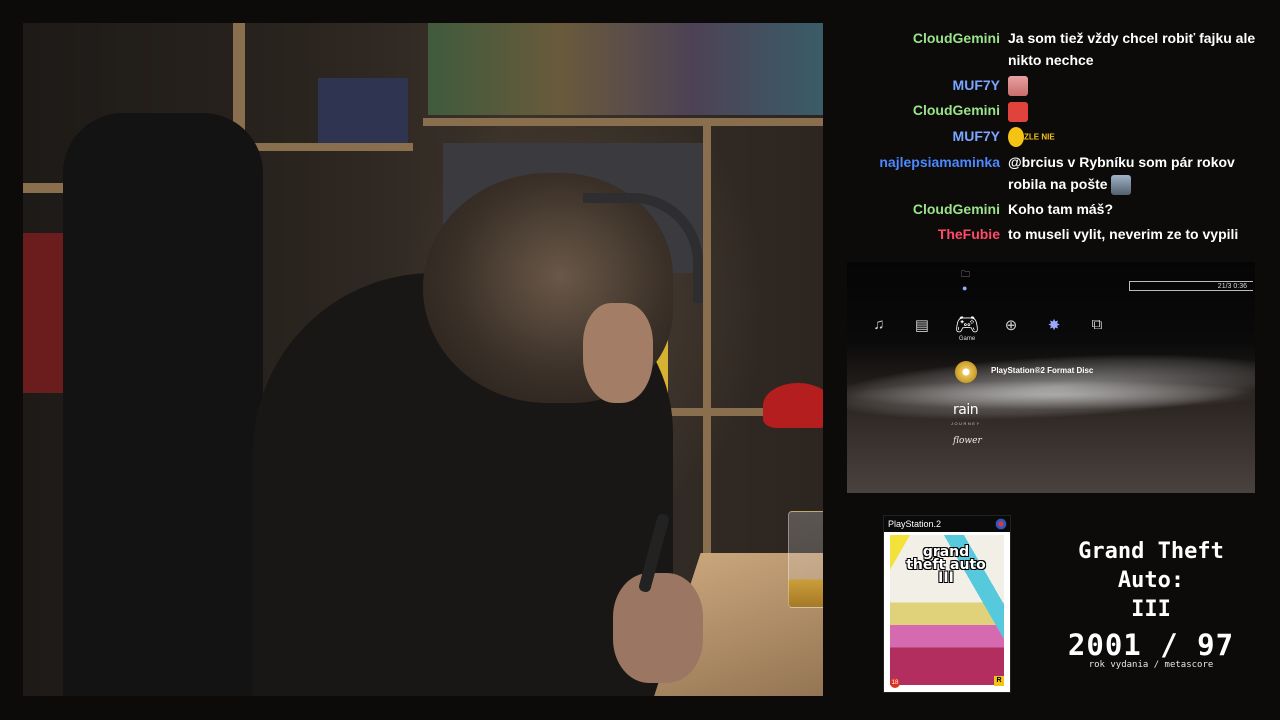  What do you see at coordinates (966, 372) in the screenshot?
I see `disc-icon` at bounding box center [966, 372].